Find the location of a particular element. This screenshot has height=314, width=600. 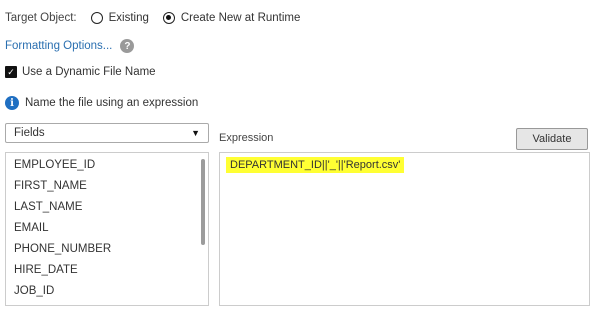

dynamic-file-name-row: ✓ Use a Dynamic File Name is located at coordinates (80, 72).